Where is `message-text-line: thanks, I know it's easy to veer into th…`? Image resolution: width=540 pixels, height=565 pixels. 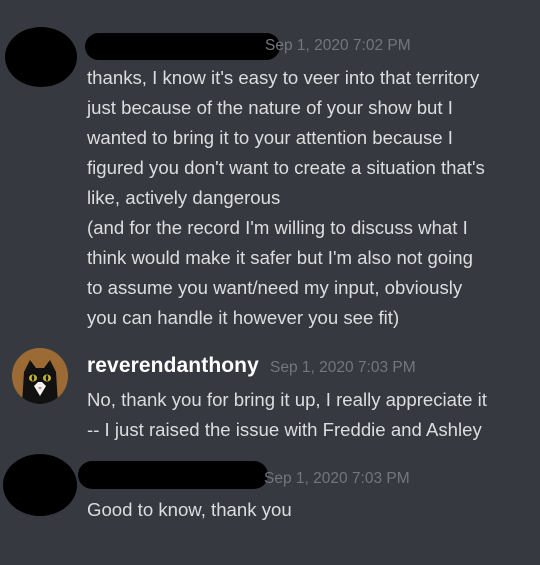 message-text-line: thanks, I know it's easy to veer into th… is located at coordinates (283, 77).